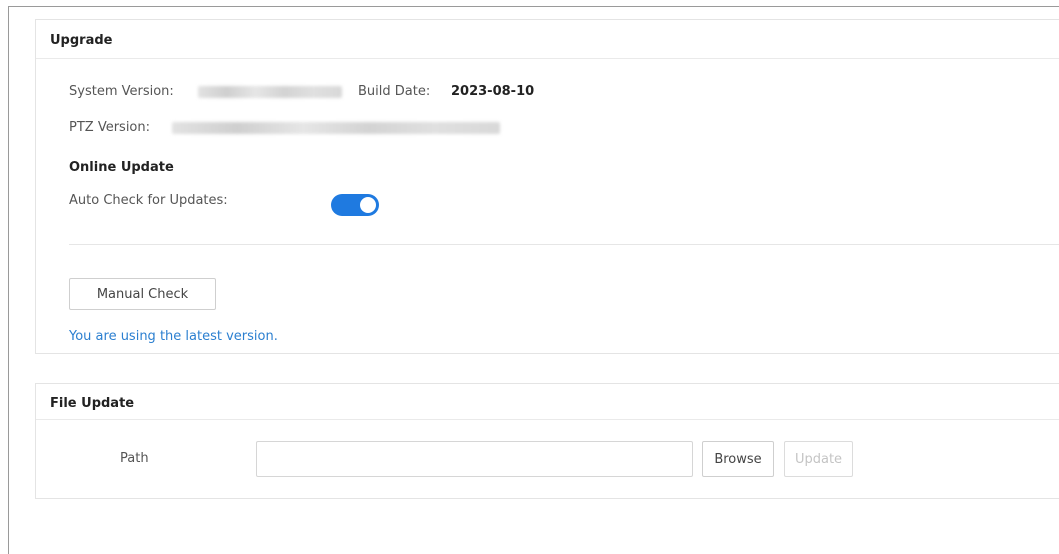 This screenshot has height=554, width=1059. What do you see at coordinates (81, 40) in the screenshot?
I see `upgrade-panel-title: Upgrade` at bounding box center [81, 40].